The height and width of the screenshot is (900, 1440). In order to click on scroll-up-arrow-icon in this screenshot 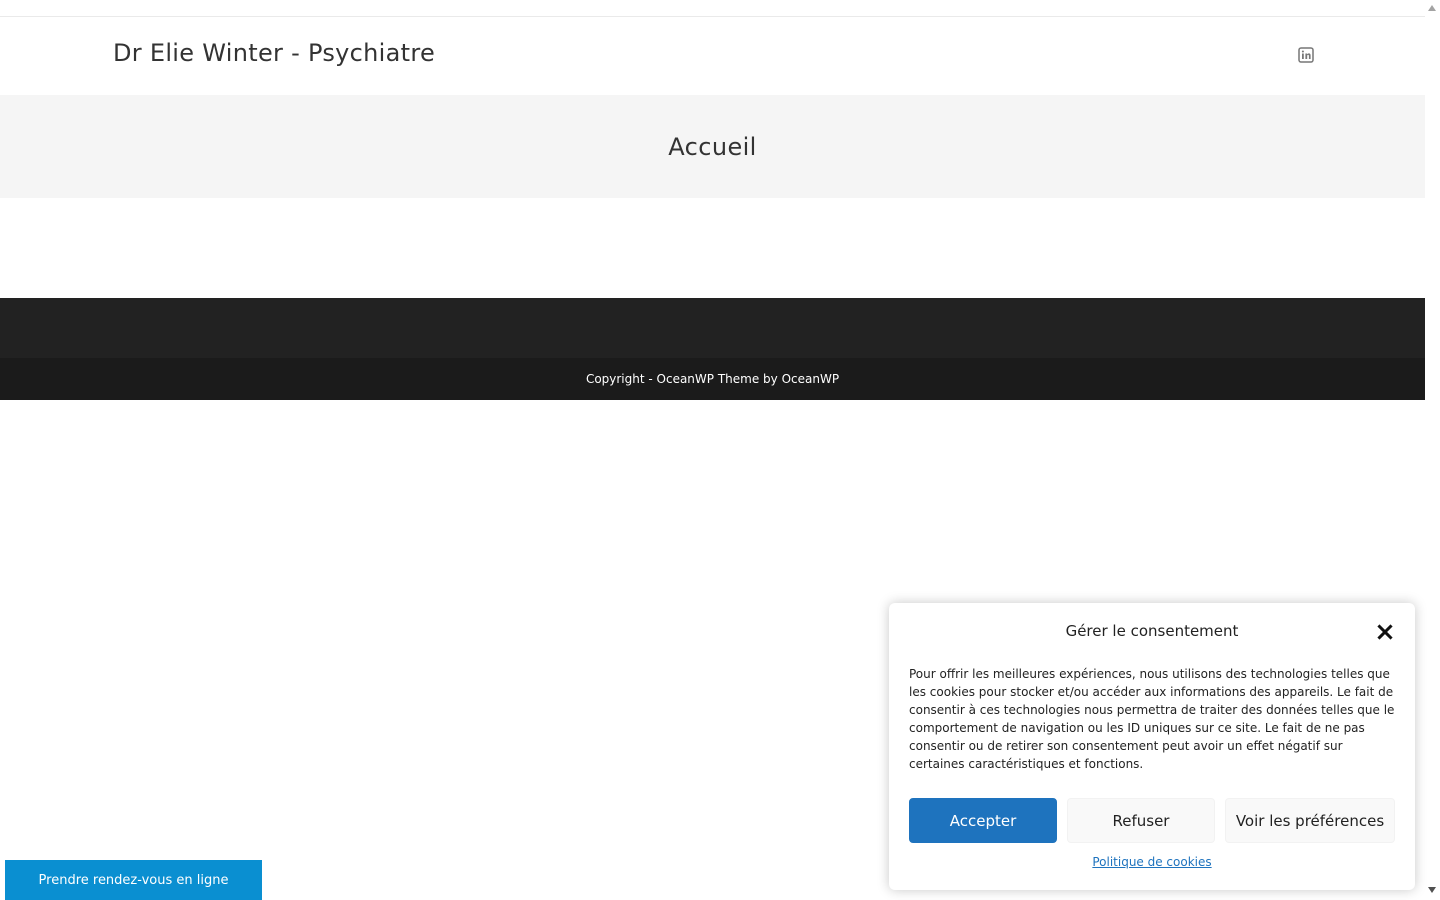, I will do `click(1432, 8)`.